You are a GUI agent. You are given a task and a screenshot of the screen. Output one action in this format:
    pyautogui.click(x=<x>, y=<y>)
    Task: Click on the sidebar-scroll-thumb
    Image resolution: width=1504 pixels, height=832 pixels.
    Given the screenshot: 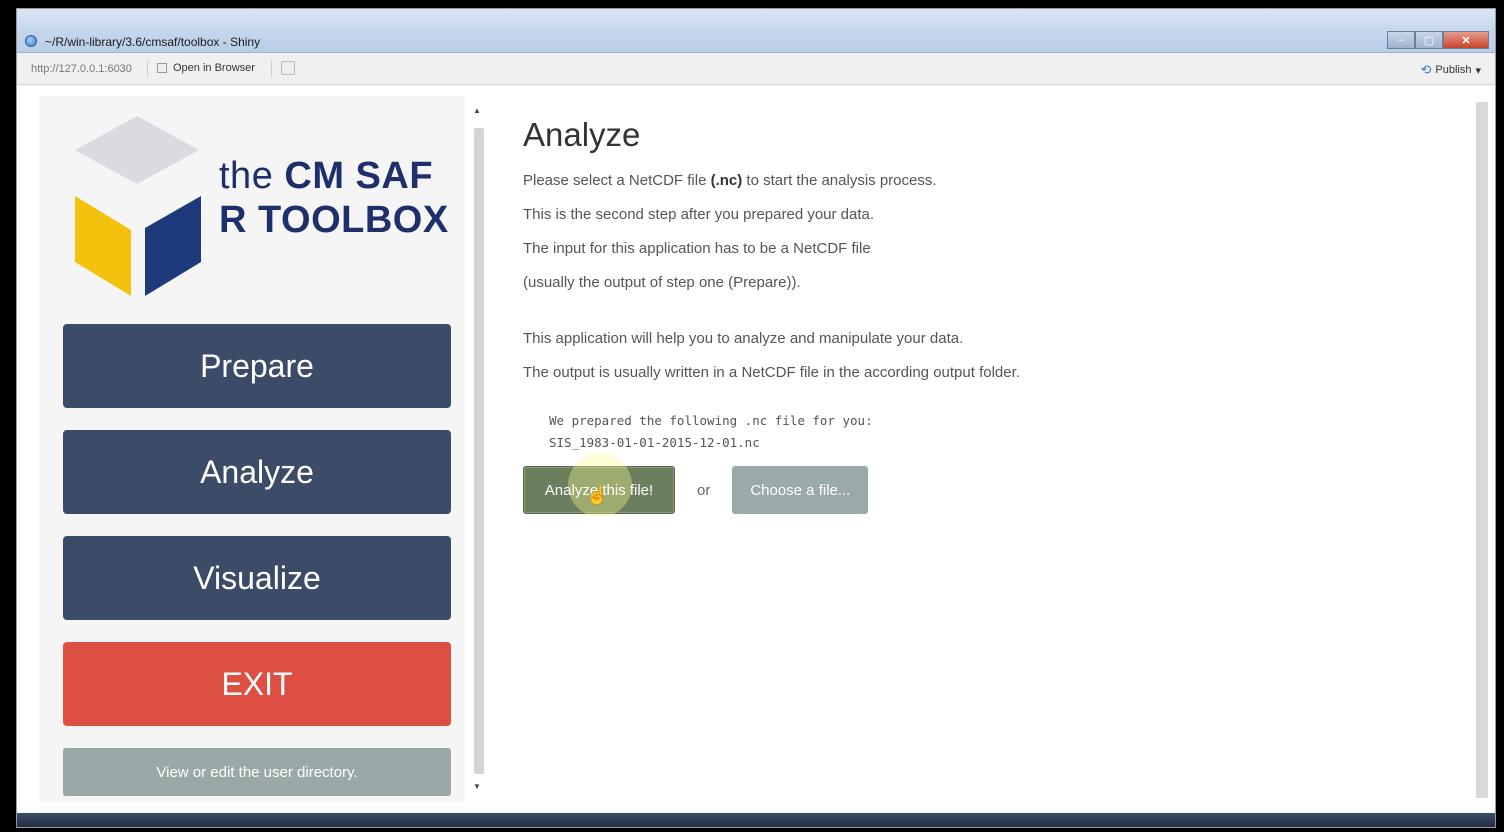 What is the action you would take?
    pyautogui.click(x=479, y=451)
    